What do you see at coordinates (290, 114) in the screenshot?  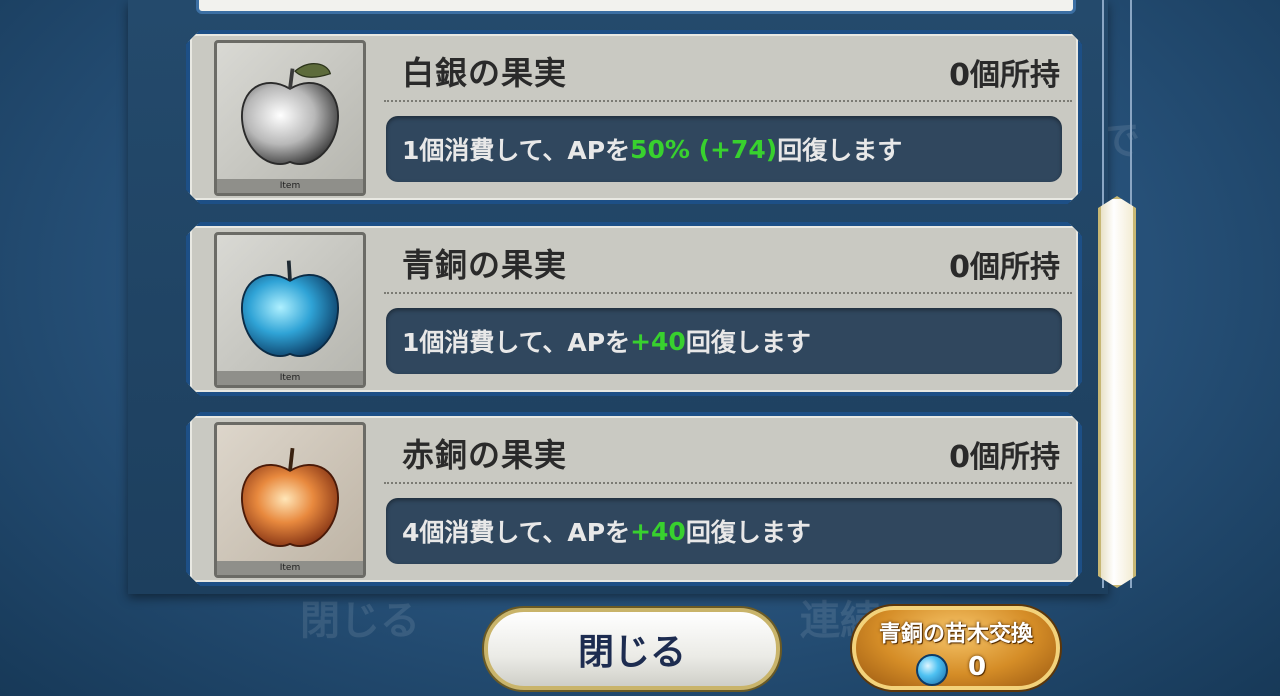 I see `silver-apple-icon` at bounding box center [290, 114].